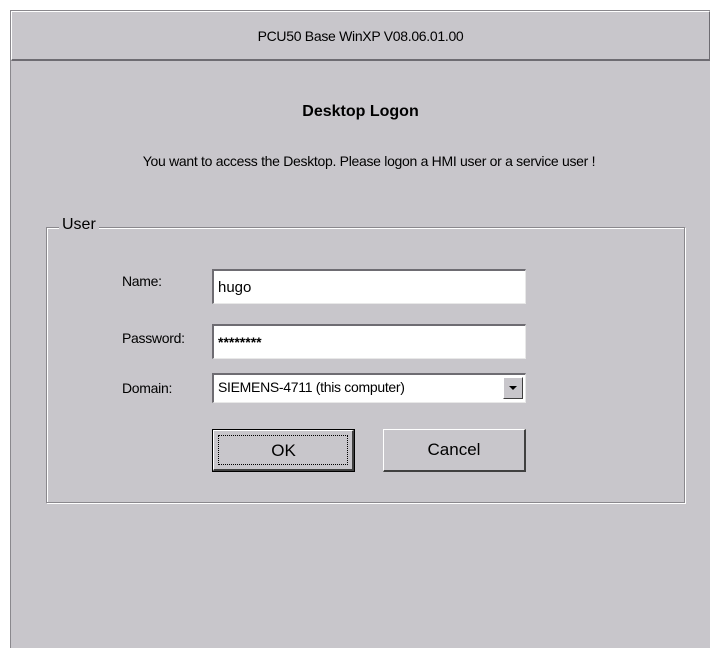  I want to click on password-label: Password:, so click(153, 338).